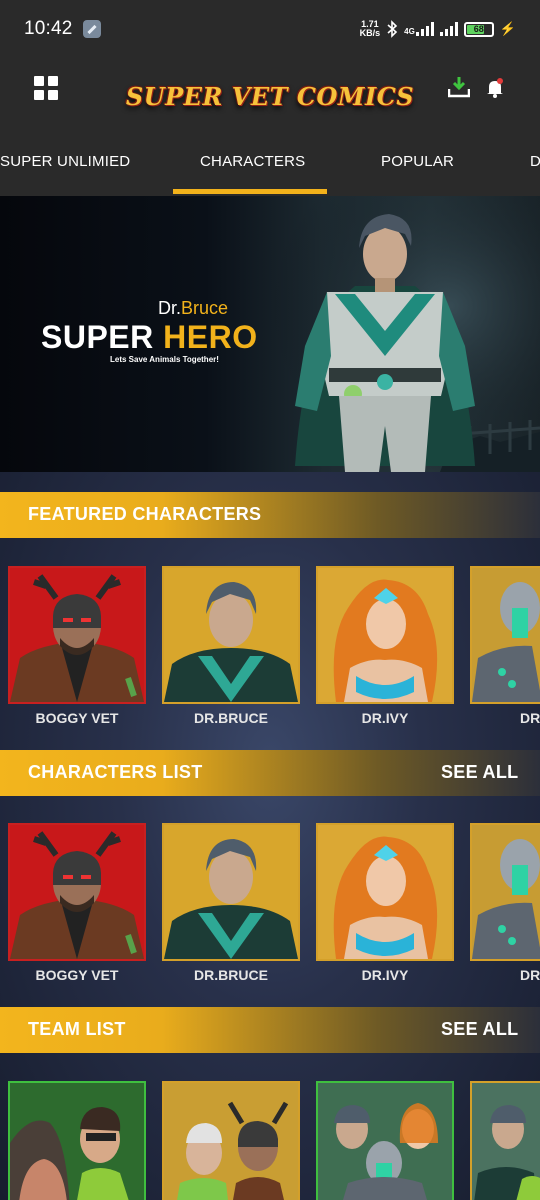 The width and height of the screenshot is (540, 1200). I want to click on app-notification-icon, so click(91, 29).